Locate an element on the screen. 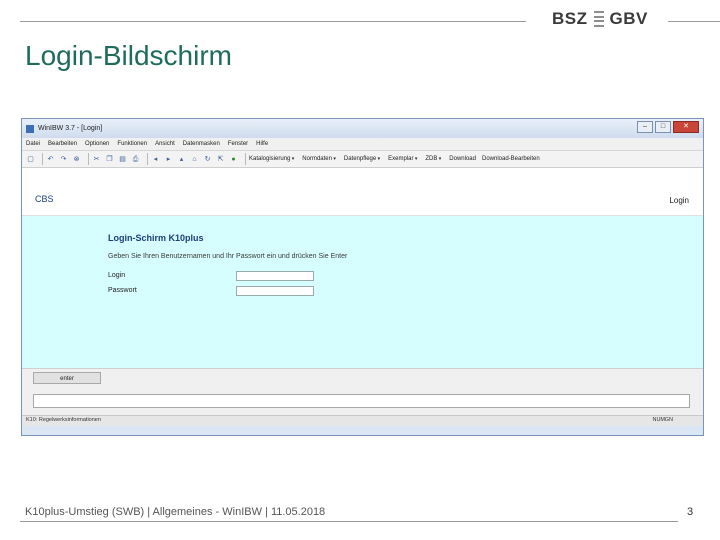  back-icon: ◂ is located at coordinates (155, 159).